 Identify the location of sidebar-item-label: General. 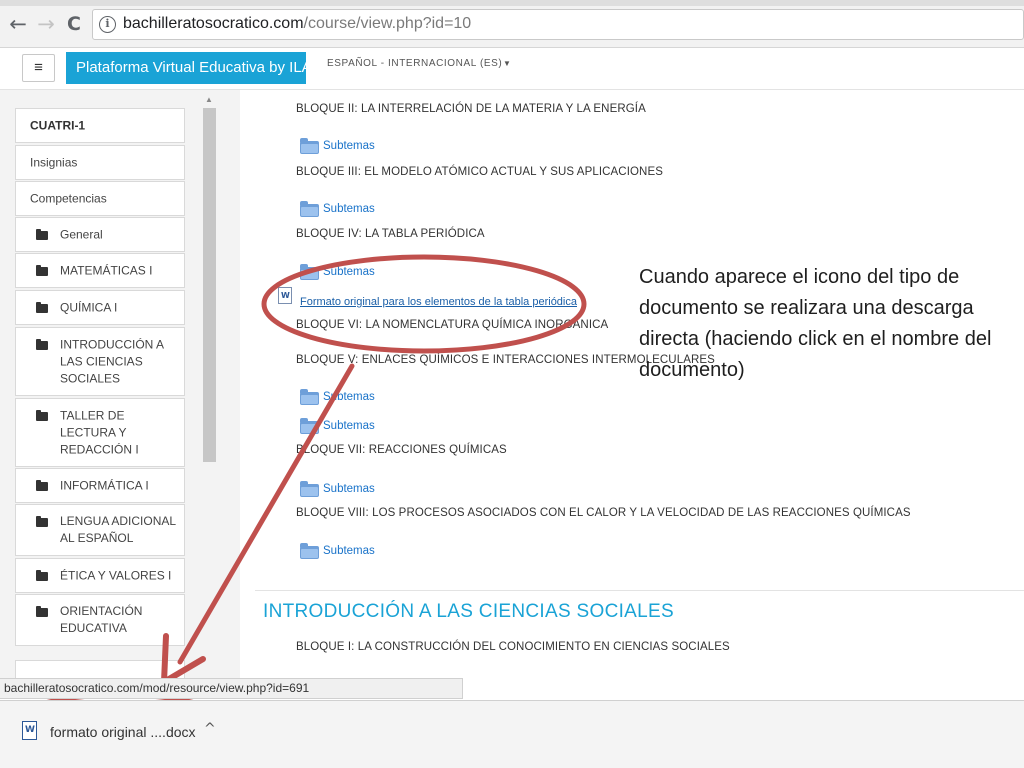
(81, 234).